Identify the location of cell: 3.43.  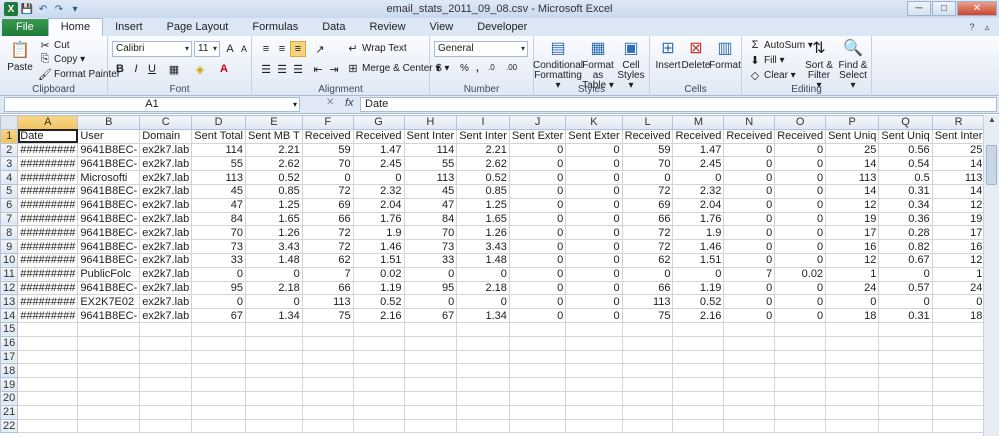
(274, 246).